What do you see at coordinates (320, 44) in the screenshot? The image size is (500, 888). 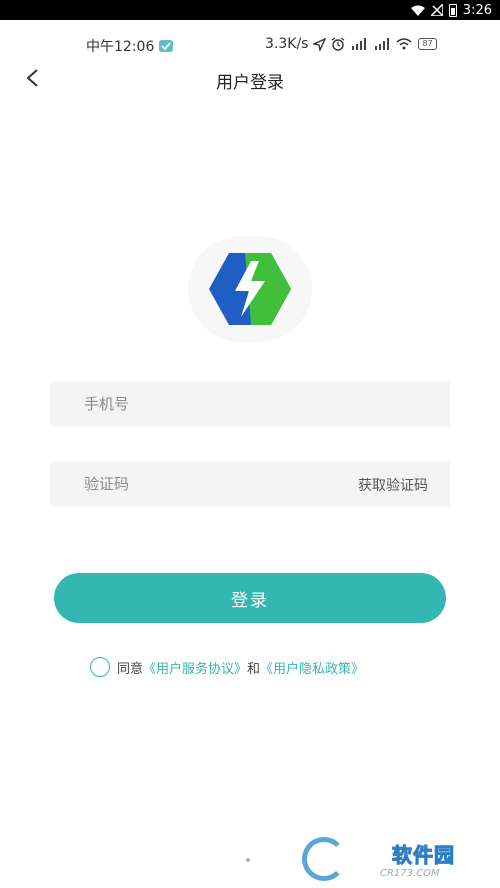 I see `location-arrow-icon` at bounding box center [320, 44].